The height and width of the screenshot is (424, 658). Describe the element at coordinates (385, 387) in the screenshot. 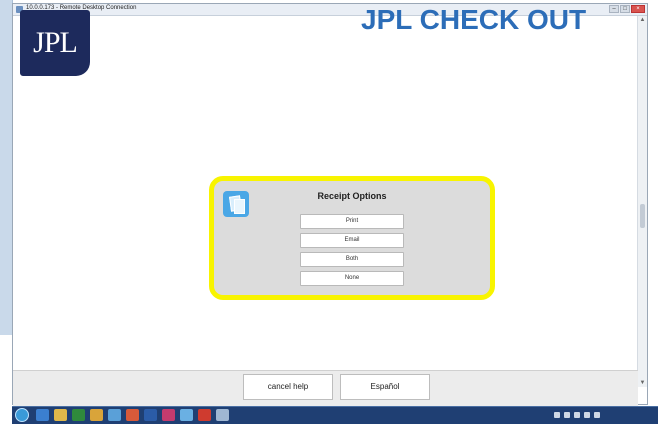

I see `espanol-button: Español` at that location.